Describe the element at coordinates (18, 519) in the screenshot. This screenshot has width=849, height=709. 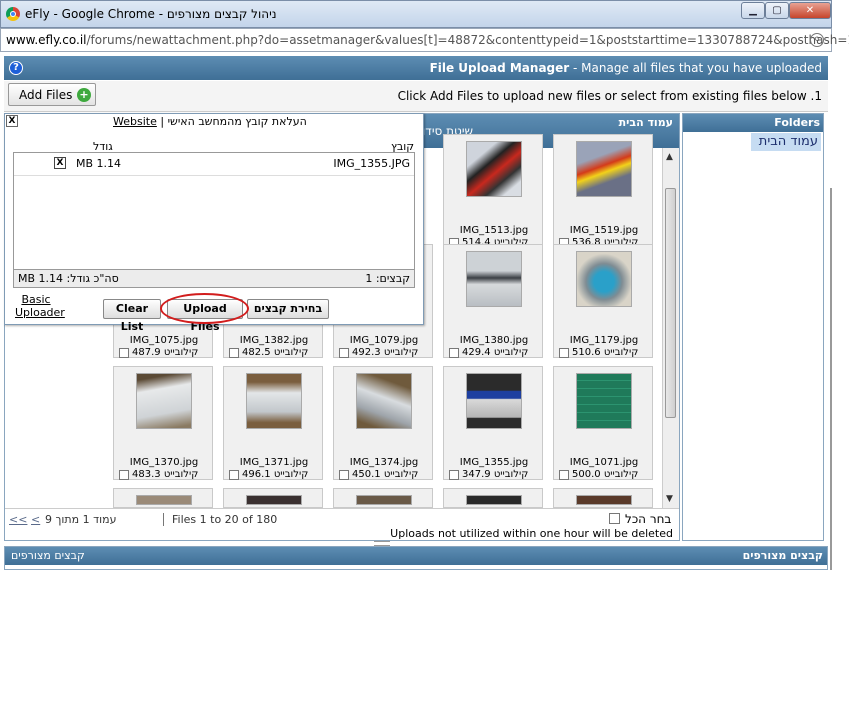
I see `first-page-link: <<` at that location.